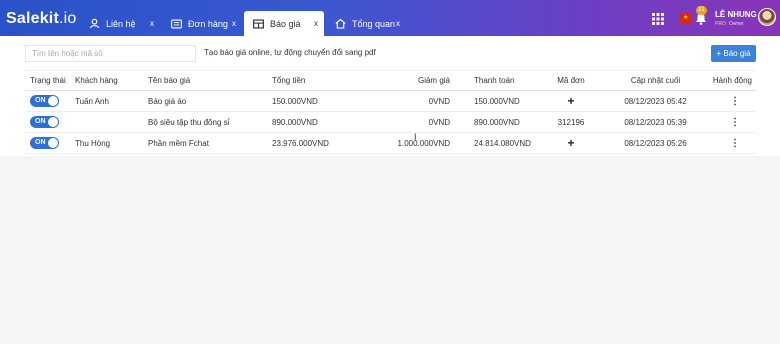 This screenshot has height=344, width=780. What do you see at coordinates (210, 122) in the screenshot?
I see `quote-name-cell: Bộ siêu tập thu đông sỉ` at bounding box center [210, 122].